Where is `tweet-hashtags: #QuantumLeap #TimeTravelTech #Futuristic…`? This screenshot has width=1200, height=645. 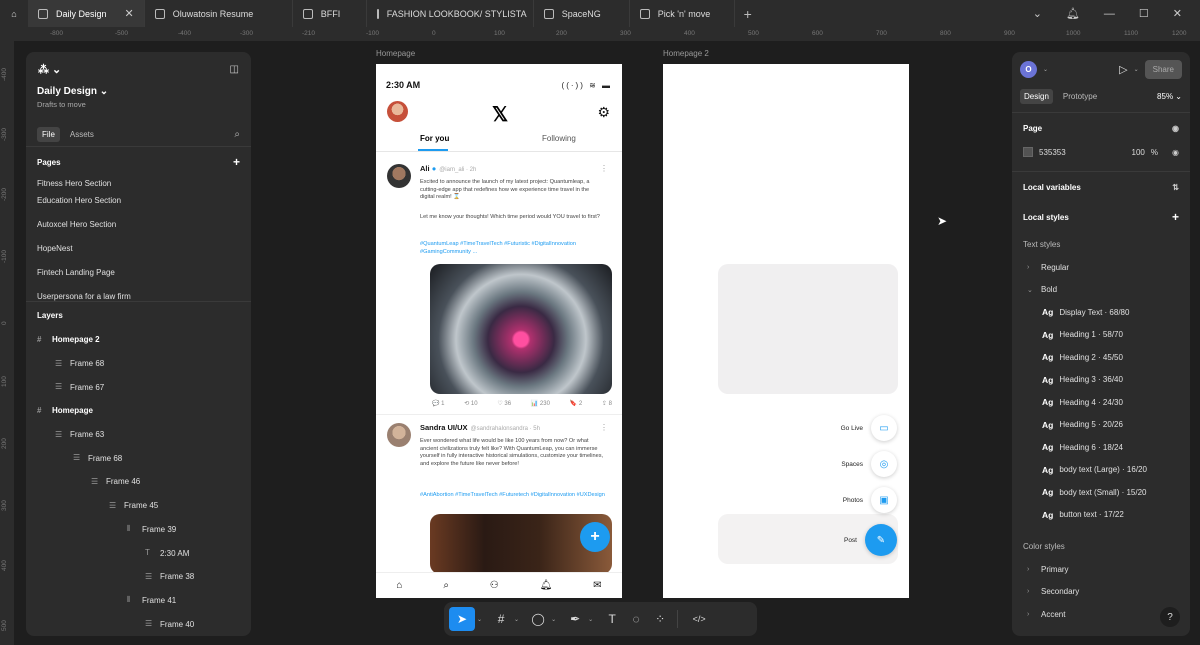
tweet-hashtags: #QuantumLeap #TimeTravelTech #Futuristic… is located at coordinates (512, 248).